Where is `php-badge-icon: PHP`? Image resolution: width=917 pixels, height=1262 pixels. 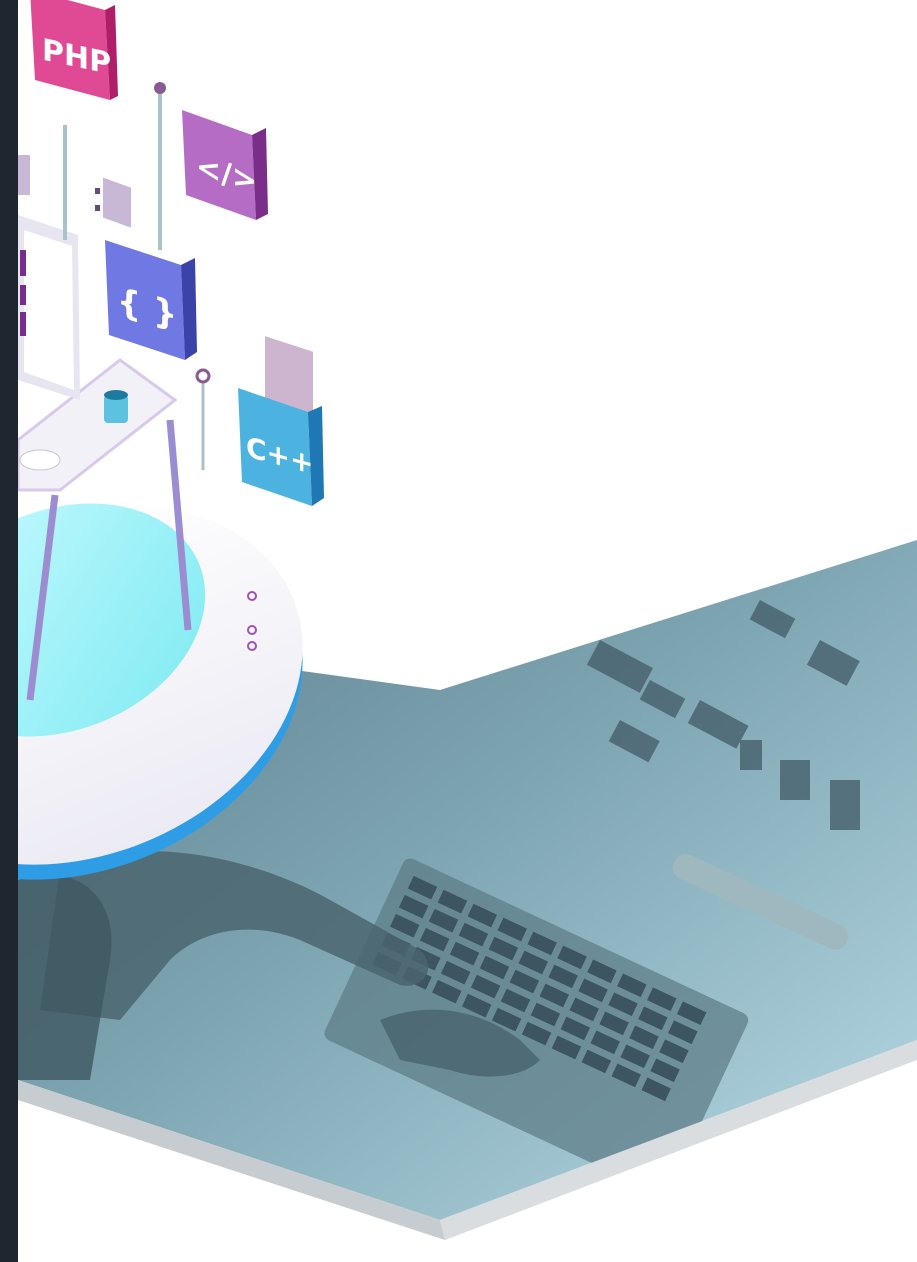 php-badge-icon: PHP is located at coordinates (74, 50).